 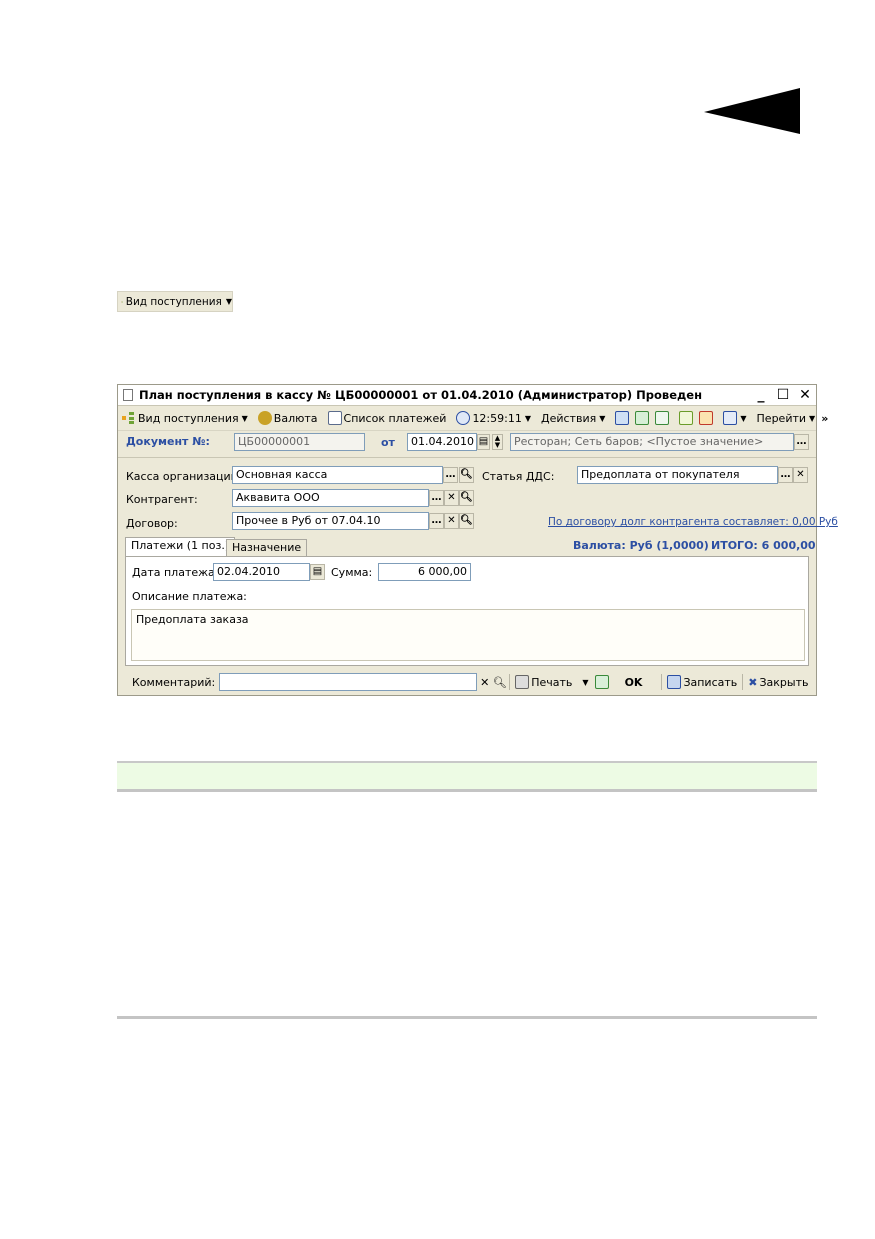 What do you see at coordinates (761, 395) in the screenshot?
I see `minimize-button: _` at bounding box center [761, 395].